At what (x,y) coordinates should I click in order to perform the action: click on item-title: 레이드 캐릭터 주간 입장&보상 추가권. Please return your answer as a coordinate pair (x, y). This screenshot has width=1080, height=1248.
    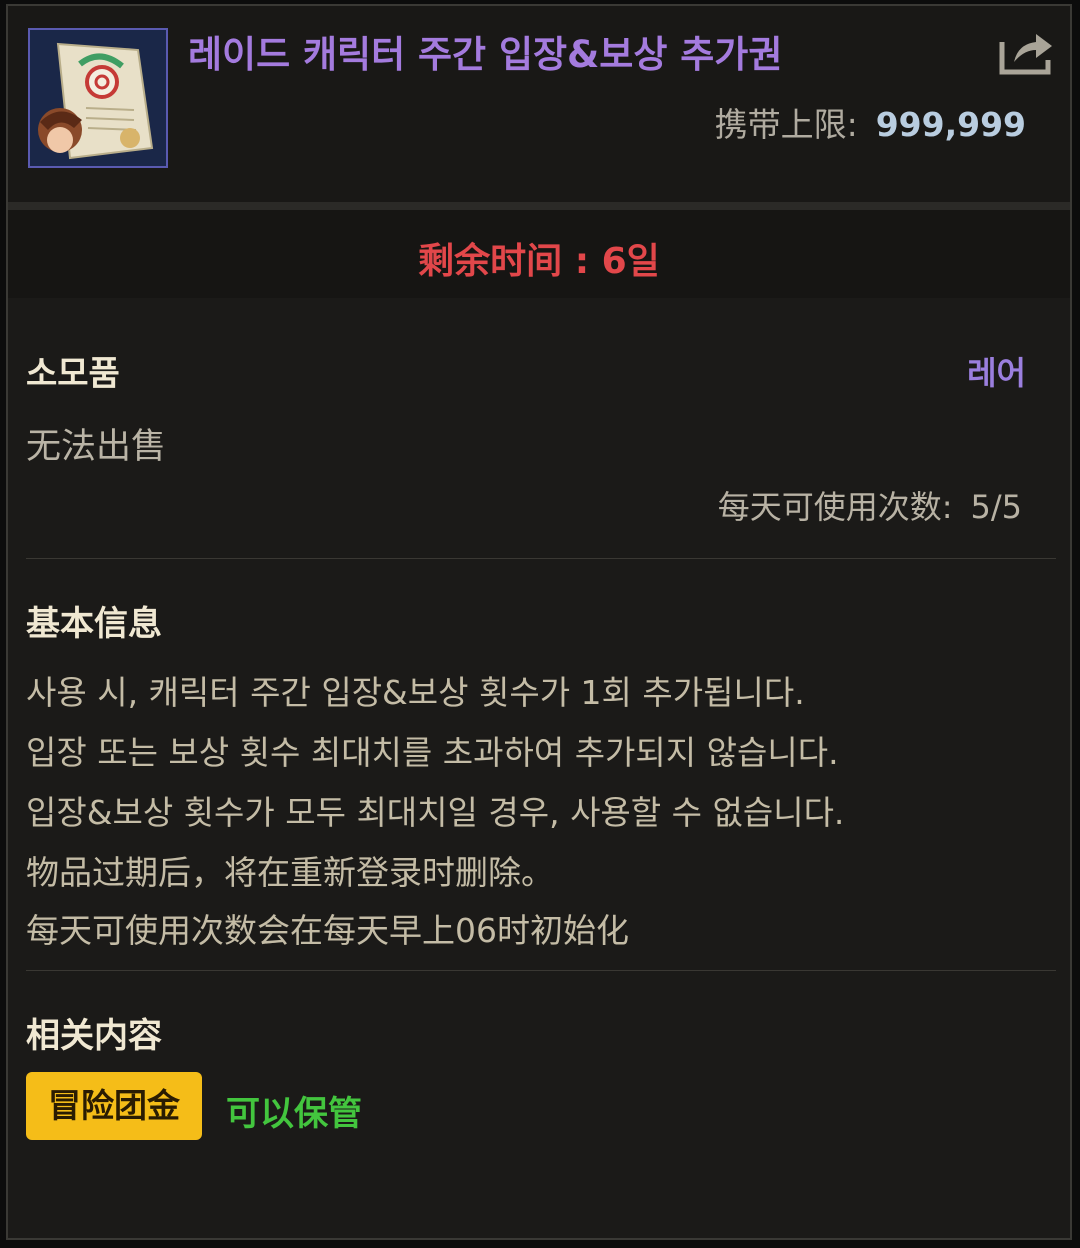
    Looking at the image, I should click on (485, 54).